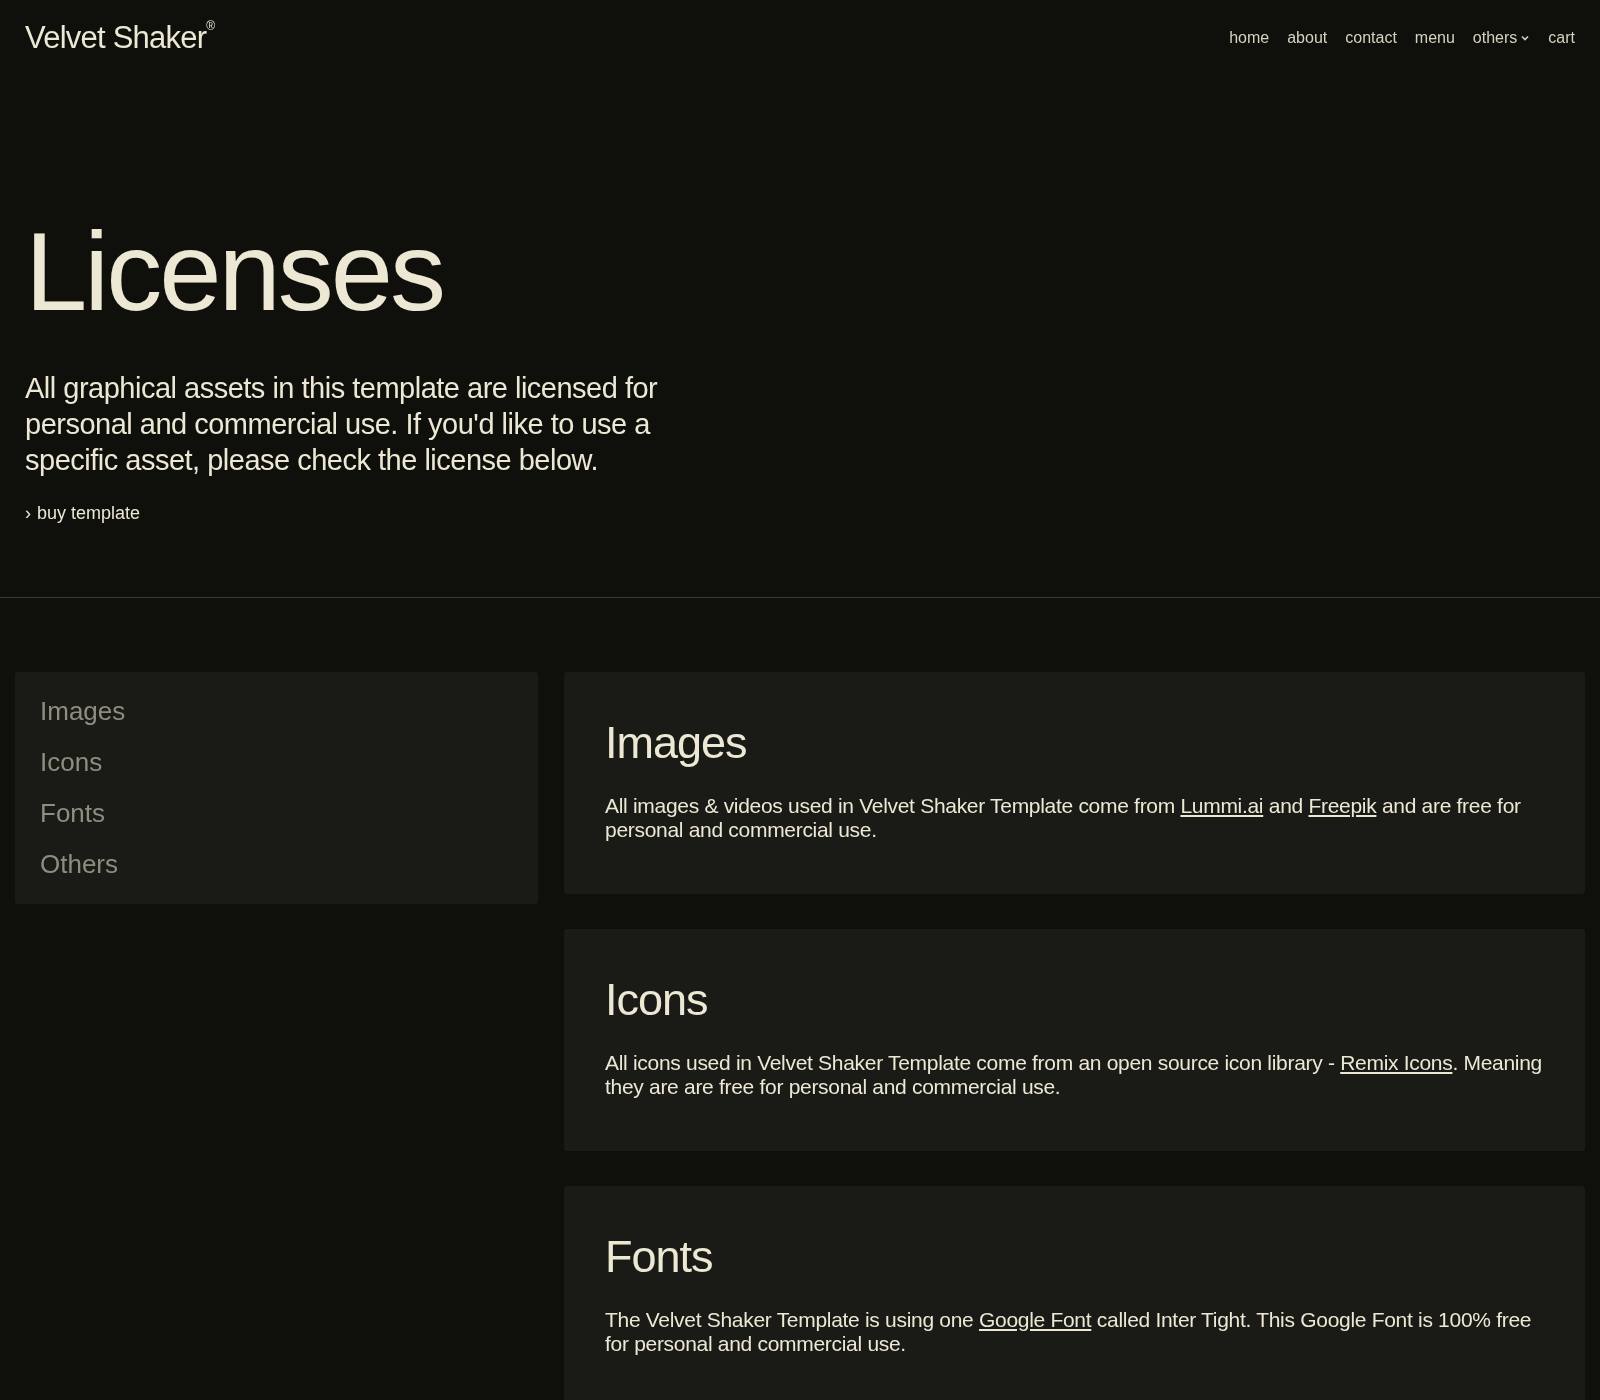  I want to click on text-link: Freepik, so click(1342, 805).